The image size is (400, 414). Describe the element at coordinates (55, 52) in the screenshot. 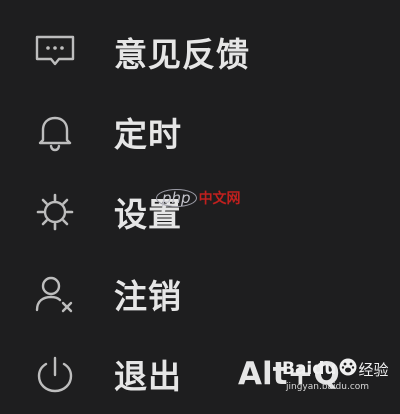

I see `message-icon` at that location.